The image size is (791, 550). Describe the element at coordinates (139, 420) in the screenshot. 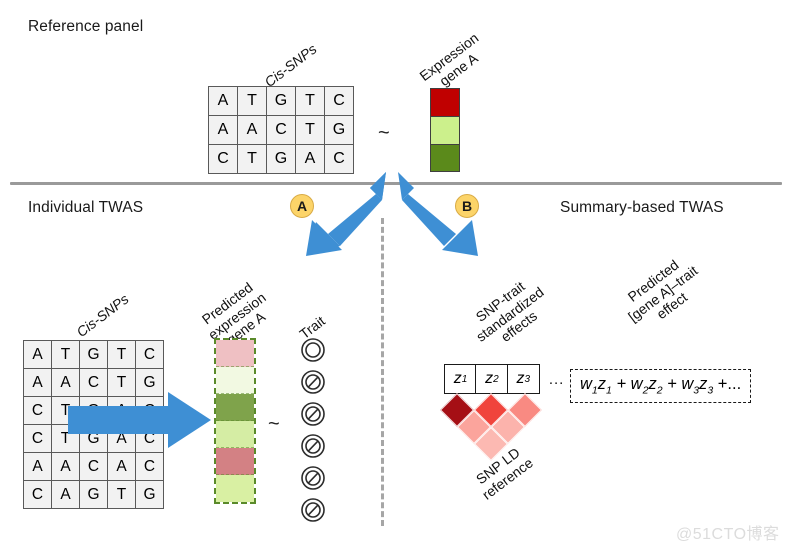

I see `prediction-arrow` at that location.